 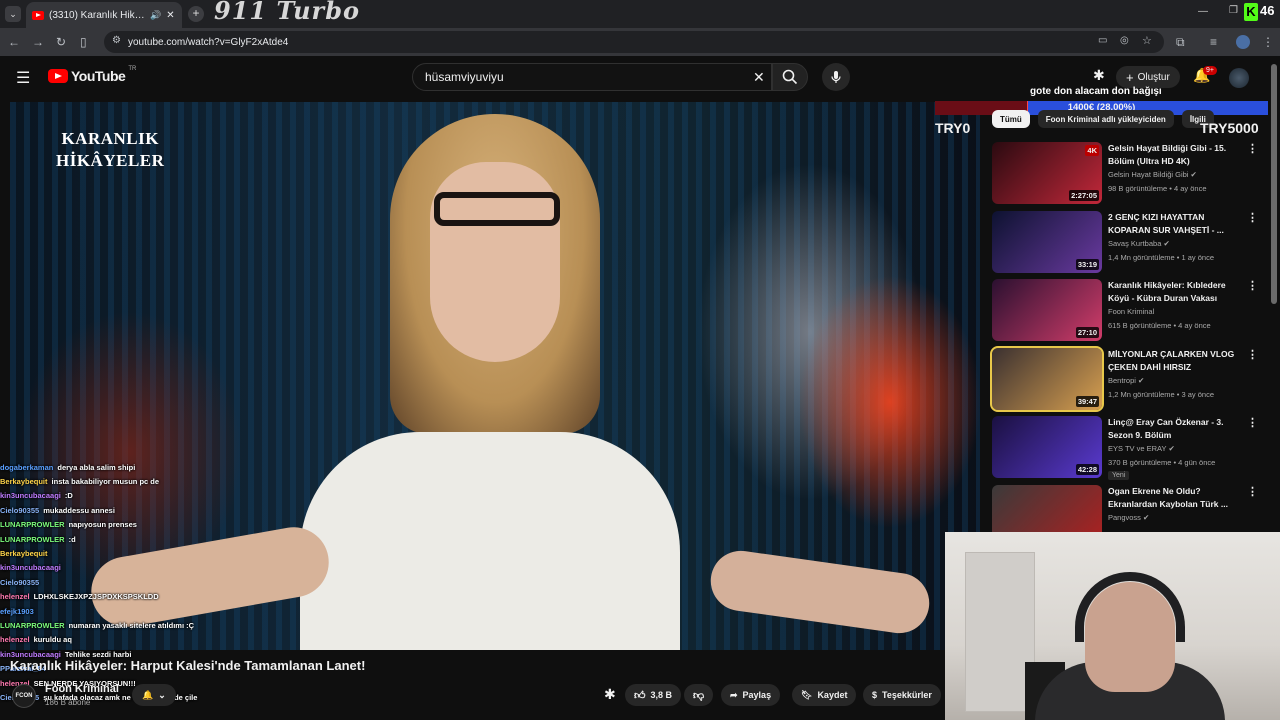 I want to click on bookmark-star-icon: ☆, so click(x=1147, y=40).